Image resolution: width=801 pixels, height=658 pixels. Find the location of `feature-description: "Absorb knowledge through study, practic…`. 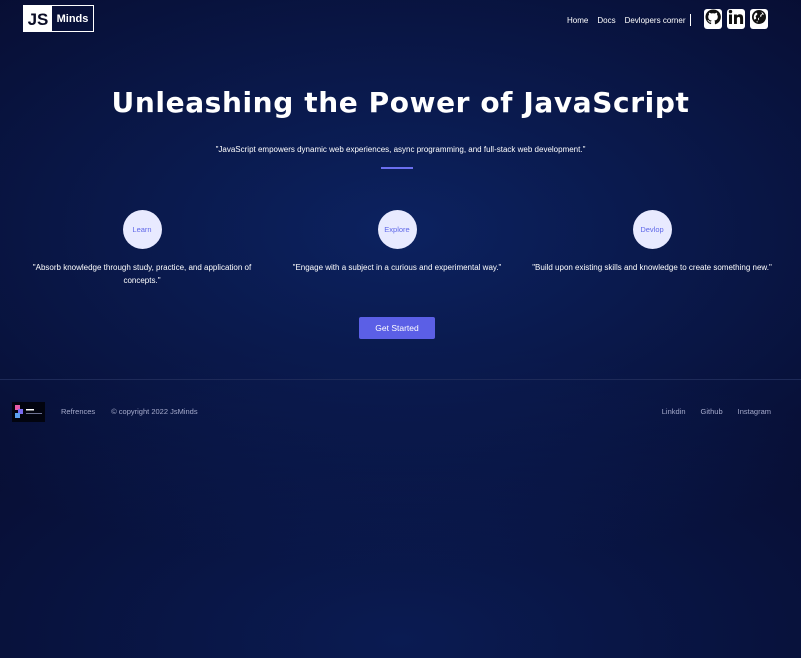

feature-description: "Absorb knowledge through study, practic… is located at coordinates (142, 274).